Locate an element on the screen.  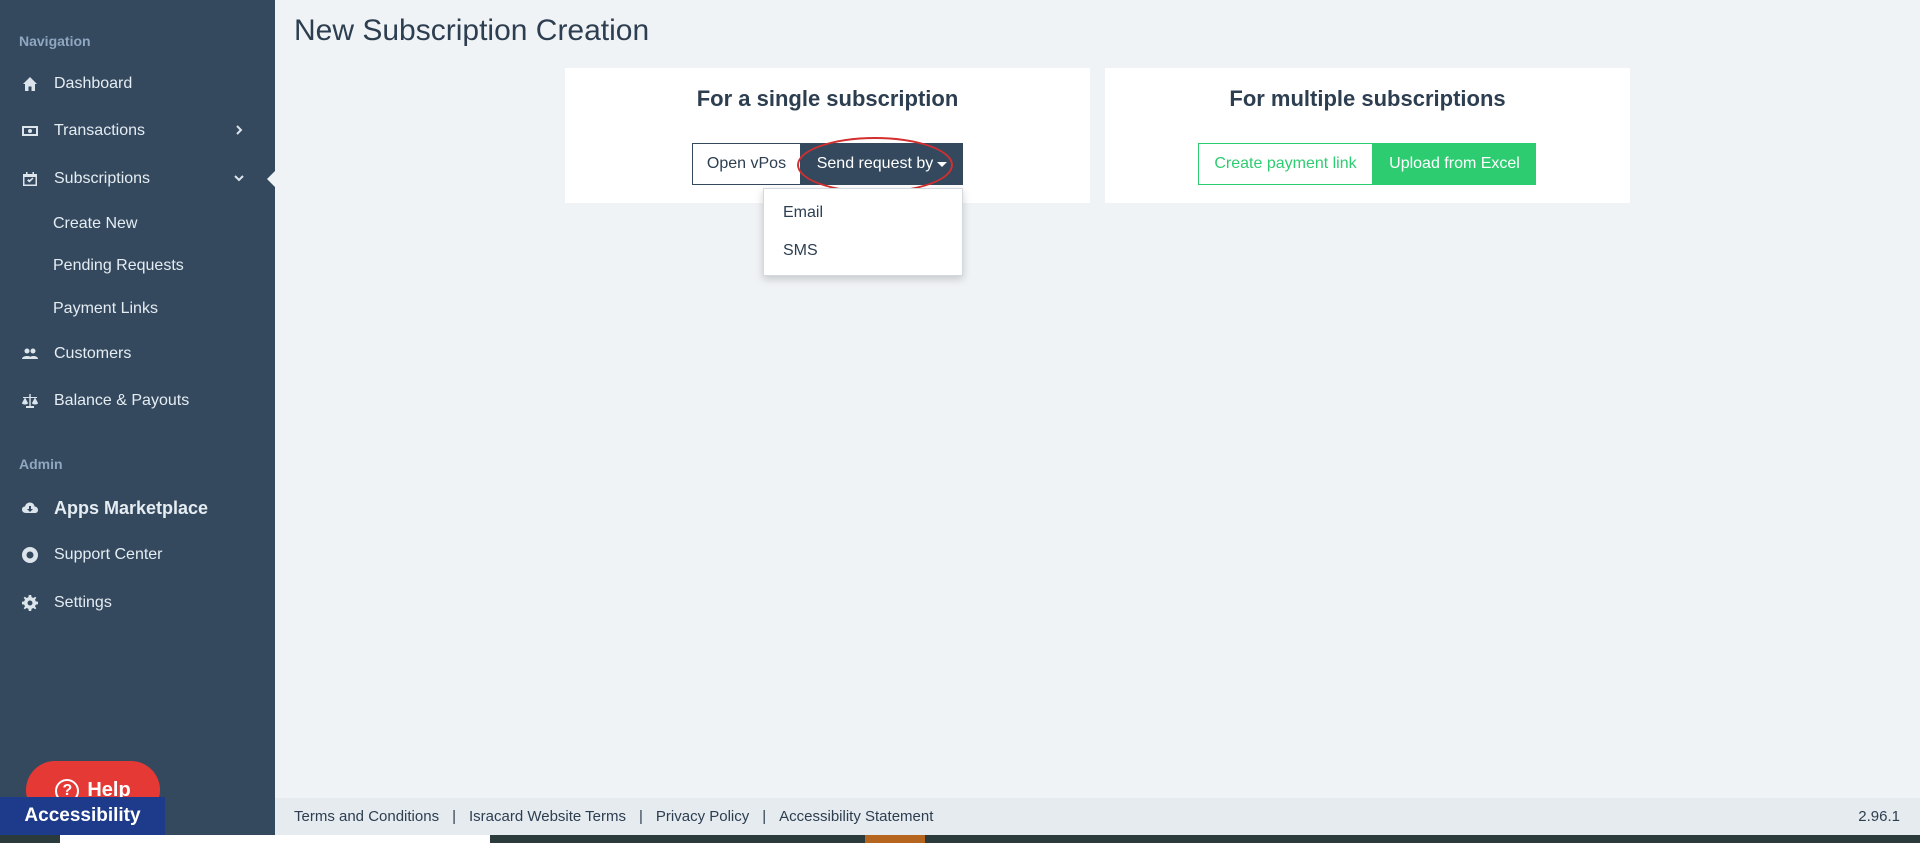
balance-scale-icon is located at coordinates (30, 401).